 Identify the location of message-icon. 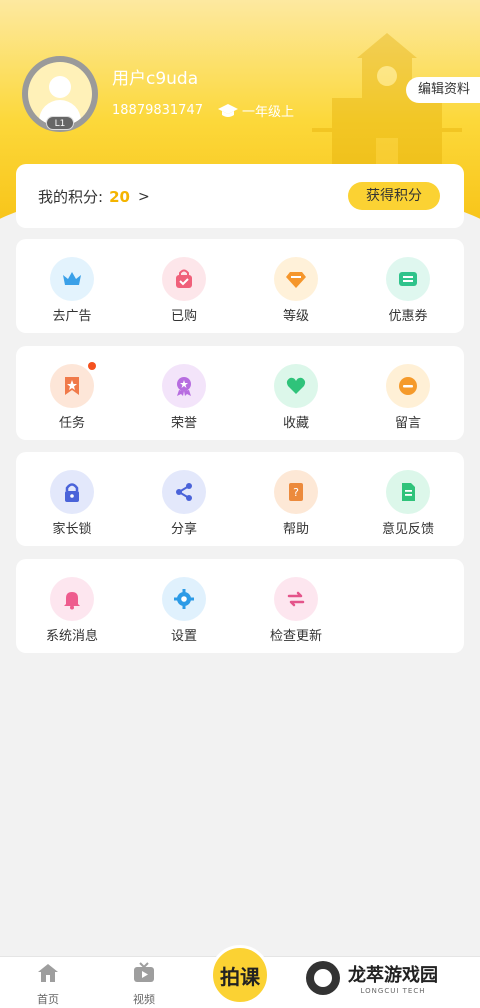
(408, 386).